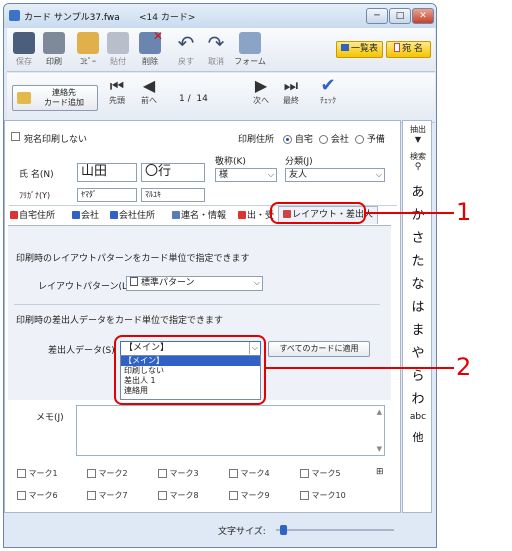 The image size is (512, 551). What do you see at coordinates (186, 50) in the screenshot?
I see `undo-button: ↶ 戻す` at bounding box center [186, 50].